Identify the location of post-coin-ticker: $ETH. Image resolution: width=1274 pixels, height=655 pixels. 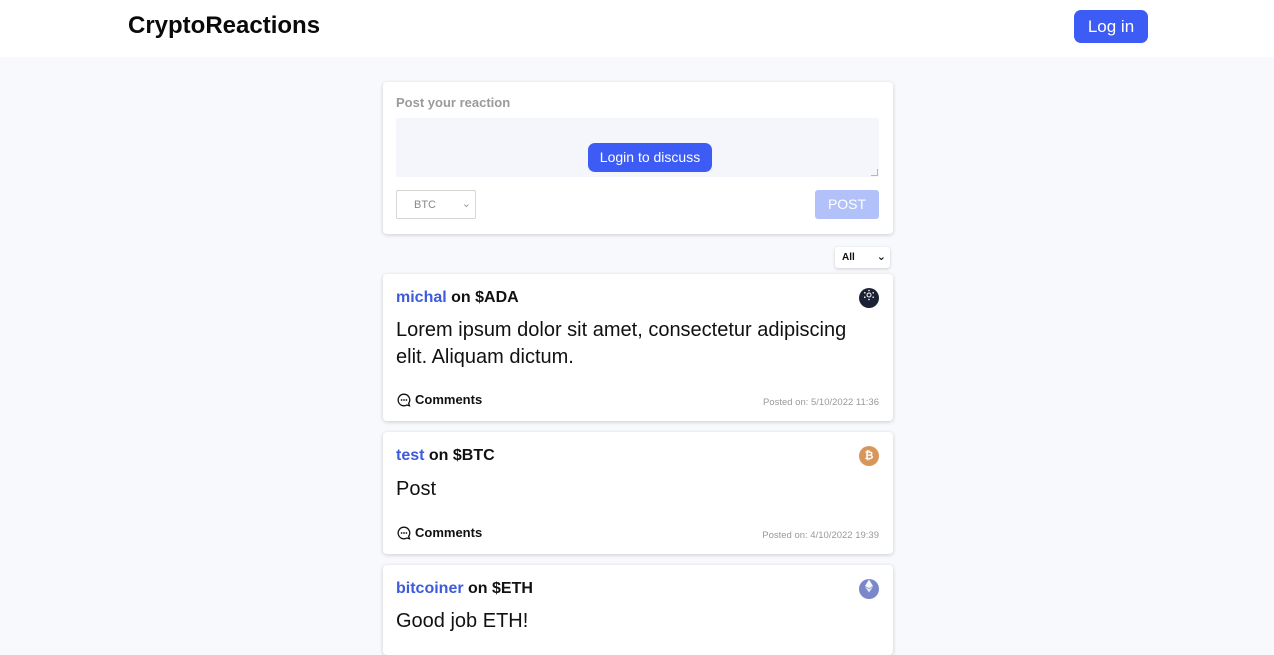
(512, 588).